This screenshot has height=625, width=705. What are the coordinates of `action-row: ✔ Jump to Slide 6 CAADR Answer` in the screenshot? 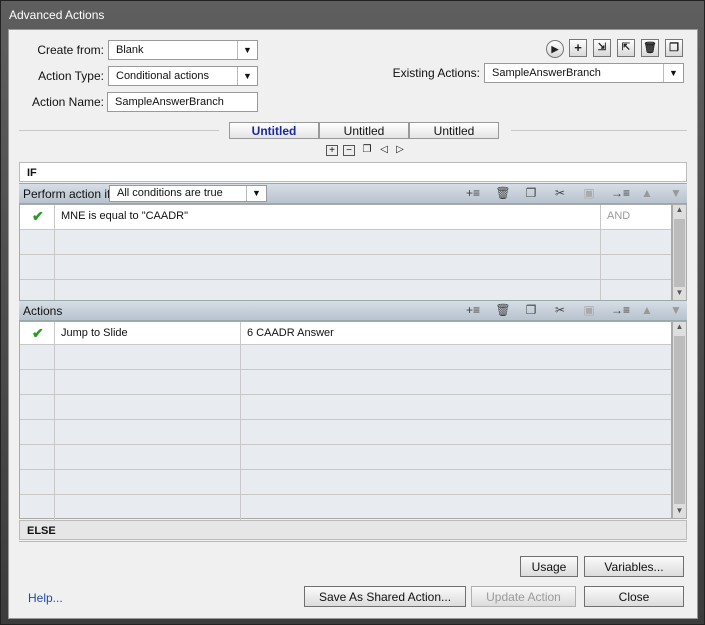 It's located at (345, 333).